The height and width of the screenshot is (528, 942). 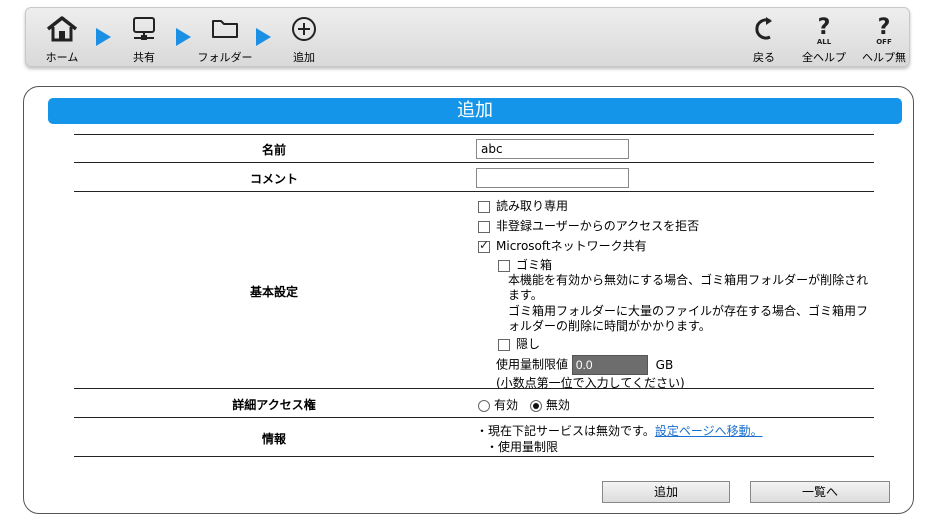 I want to click on breadcrumb-home-label: ホーム, so click(x=62, y=57).